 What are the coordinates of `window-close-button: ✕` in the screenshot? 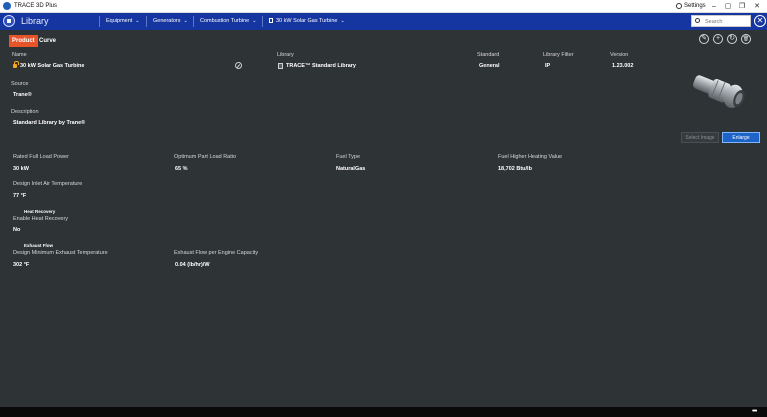 It's located at (757, 6).